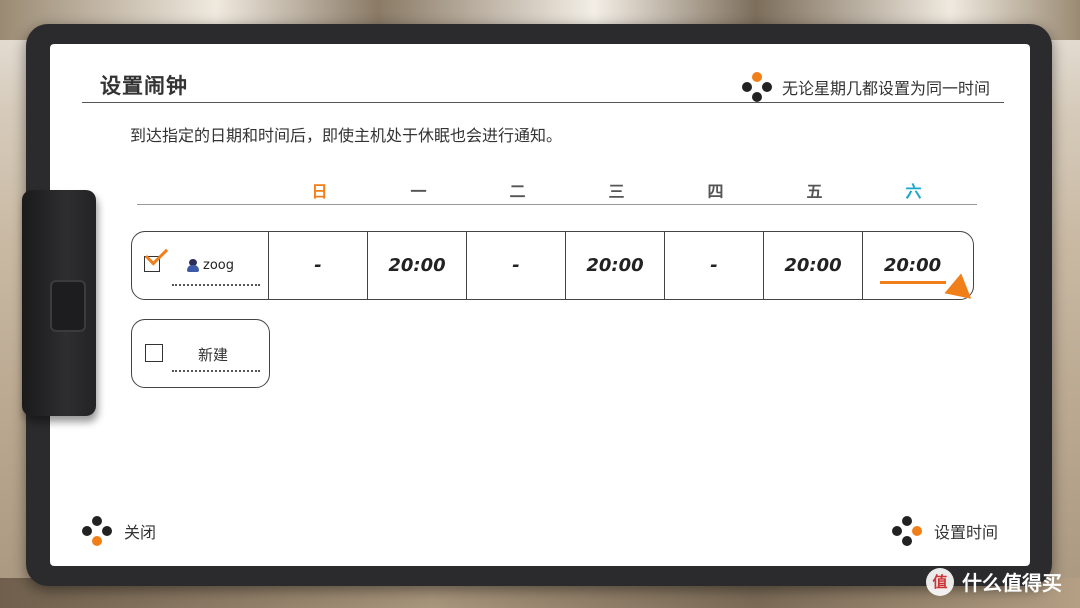 The image size is (1080, 608). Describe the element at coordinates (517, 191) in the screenshot. I see `day-tuesday: 二` at that location.